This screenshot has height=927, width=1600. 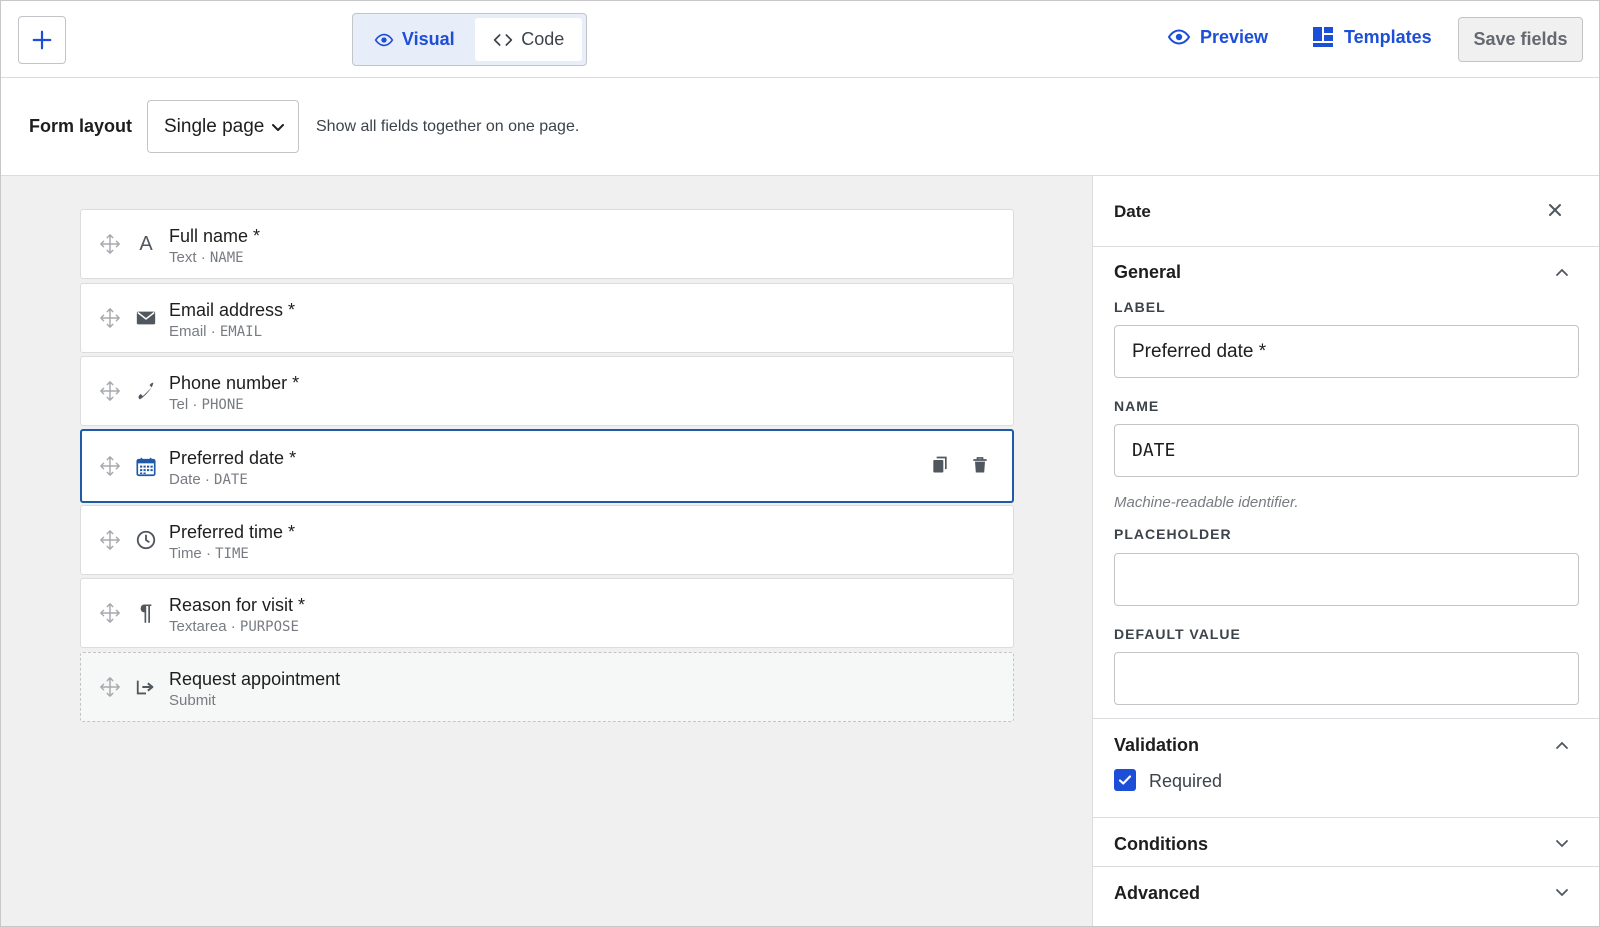 What do you see at coordinates (1137, 406) in the screenshot?
I see `name-caption: NAME` at bounding box center [1137, 406].